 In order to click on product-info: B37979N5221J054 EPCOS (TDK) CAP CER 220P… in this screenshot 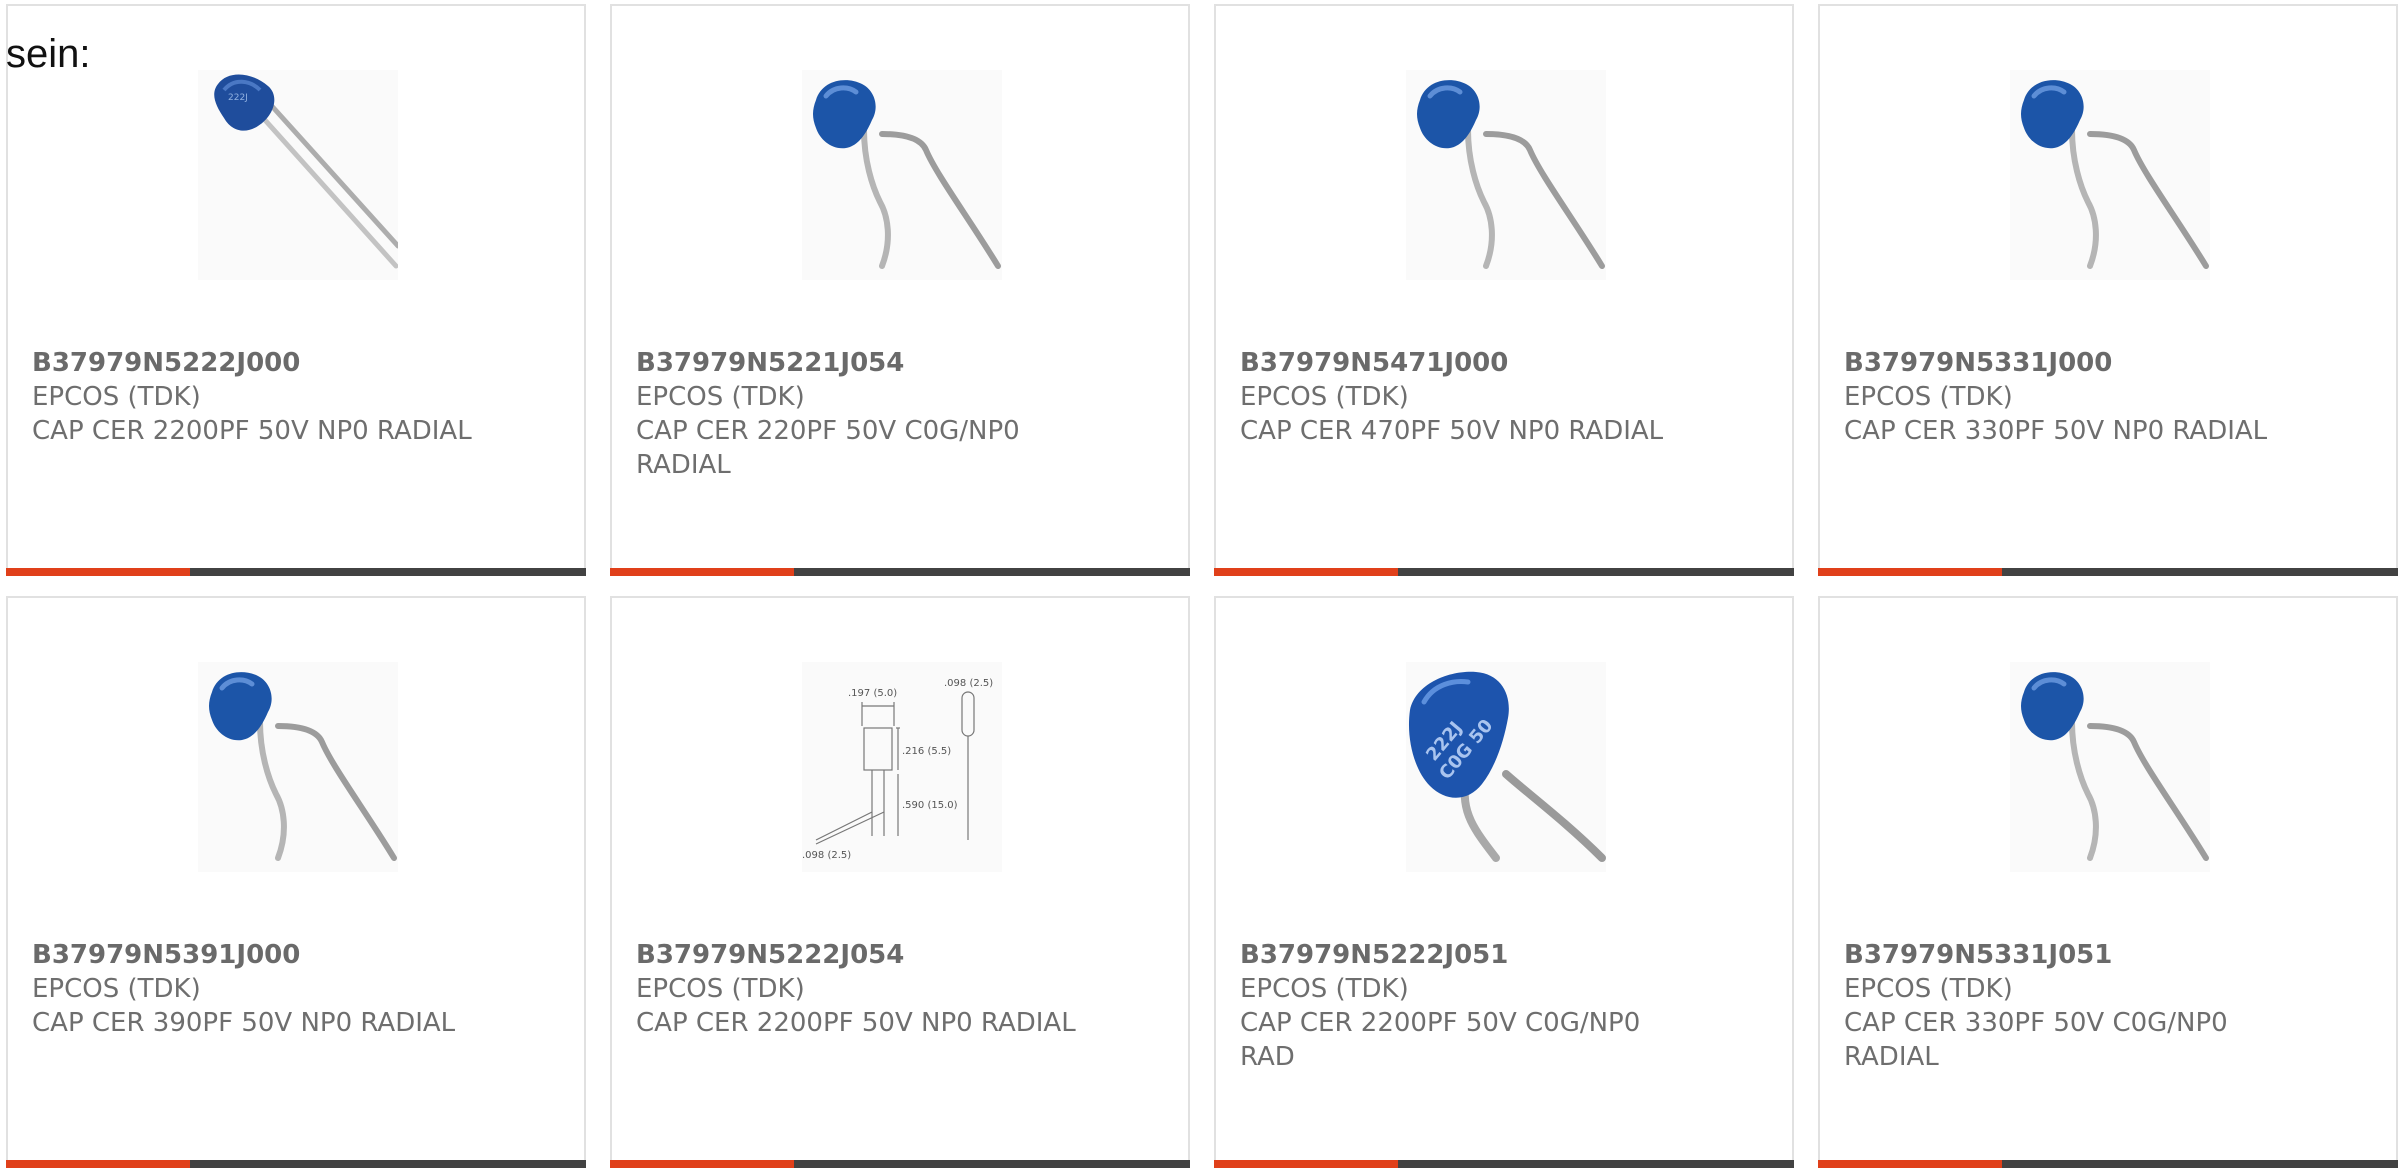, I will do `click(861, 414)`.